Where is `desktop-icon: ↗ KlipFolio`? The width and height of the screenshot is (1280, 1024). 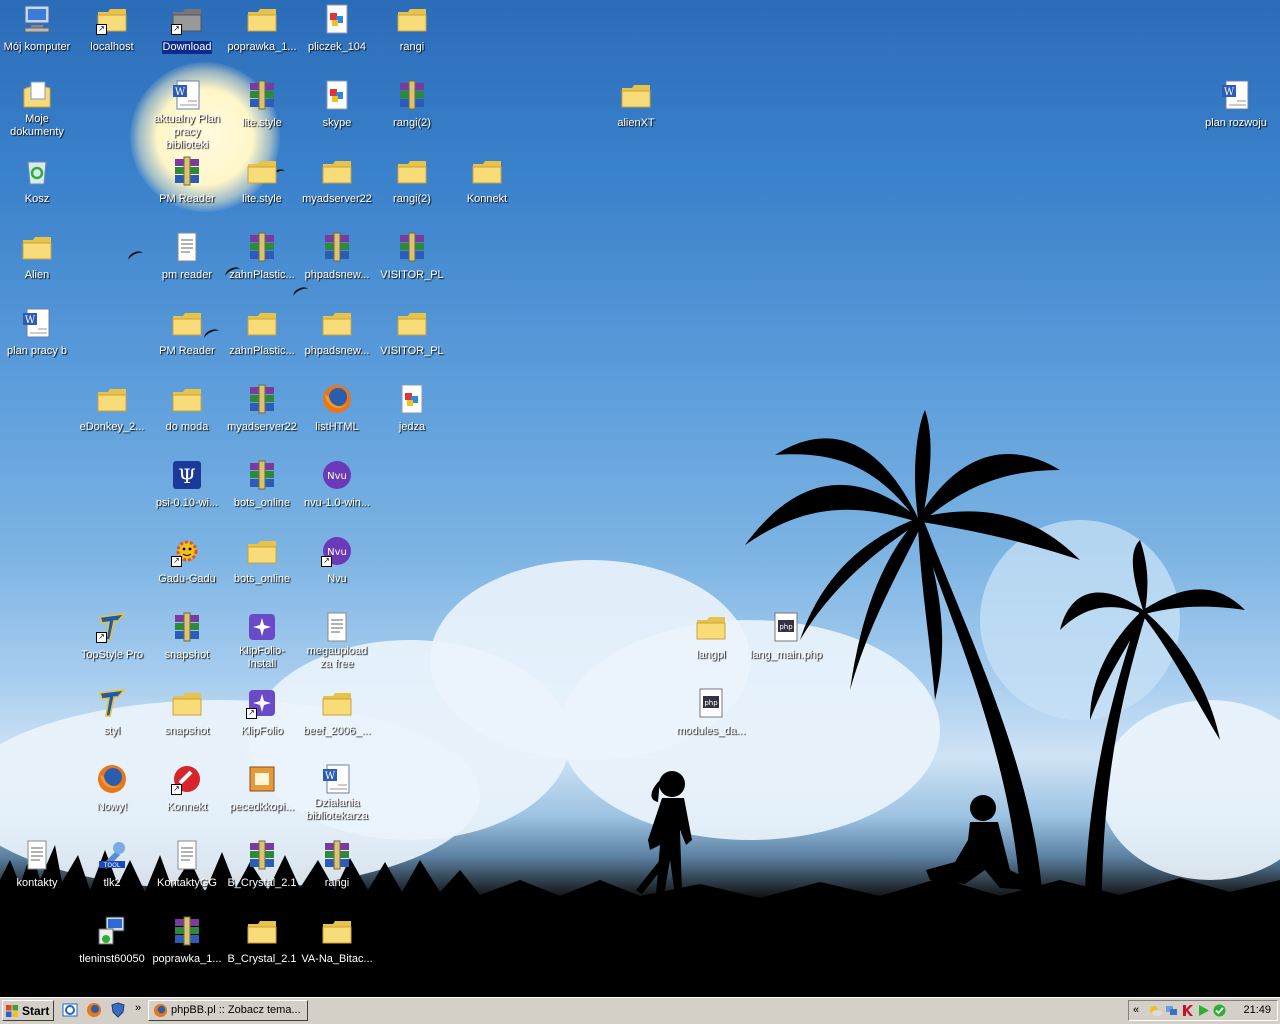 desktop-icon: ↗ KlipFolio is located at coordinates (262, 713).